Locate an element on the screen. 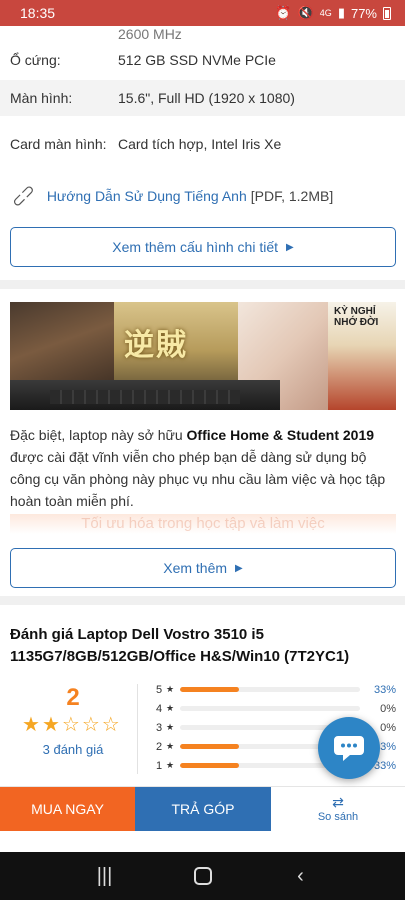 The height and width of the screenshot is (900, 405). spec-value: Card tích hợp, Intel Iris Xe is located at coordinates (200, 143).